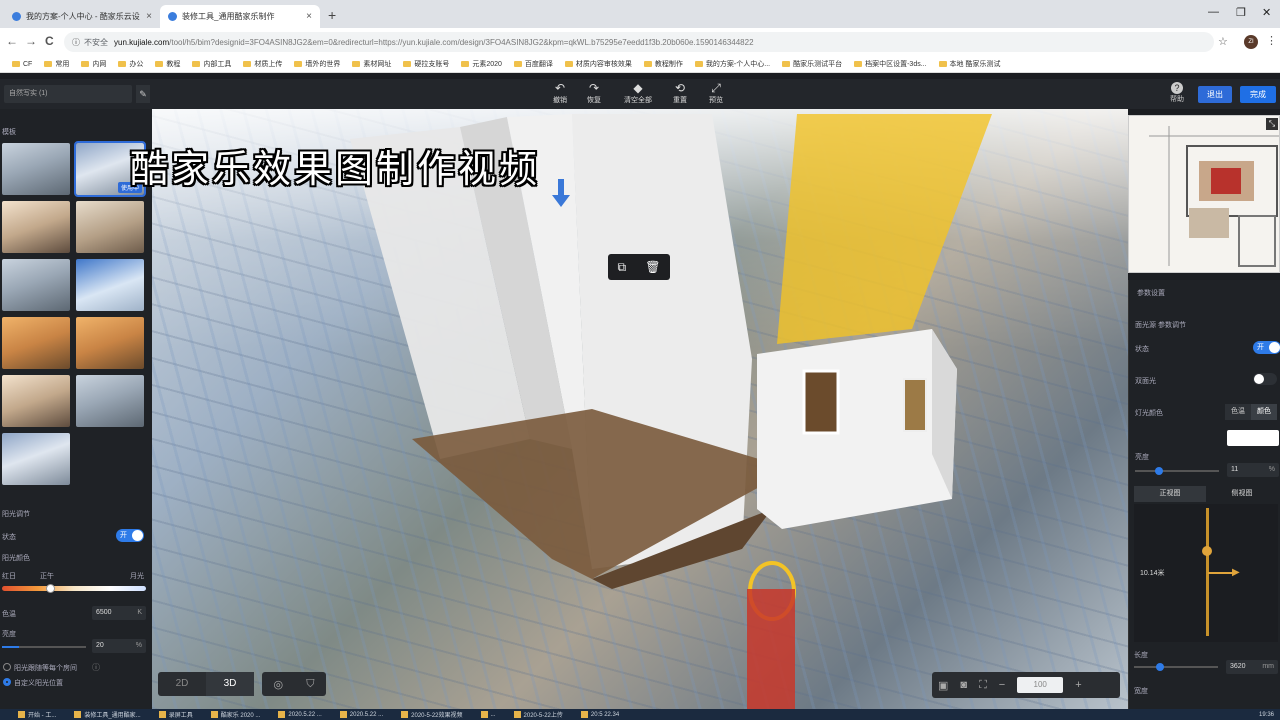 The width and height of the screenshot is (1280, 720). Describe the element at coordinates (130, 64) in the screenshot. I see `bookmark-item: 办公` at that location.